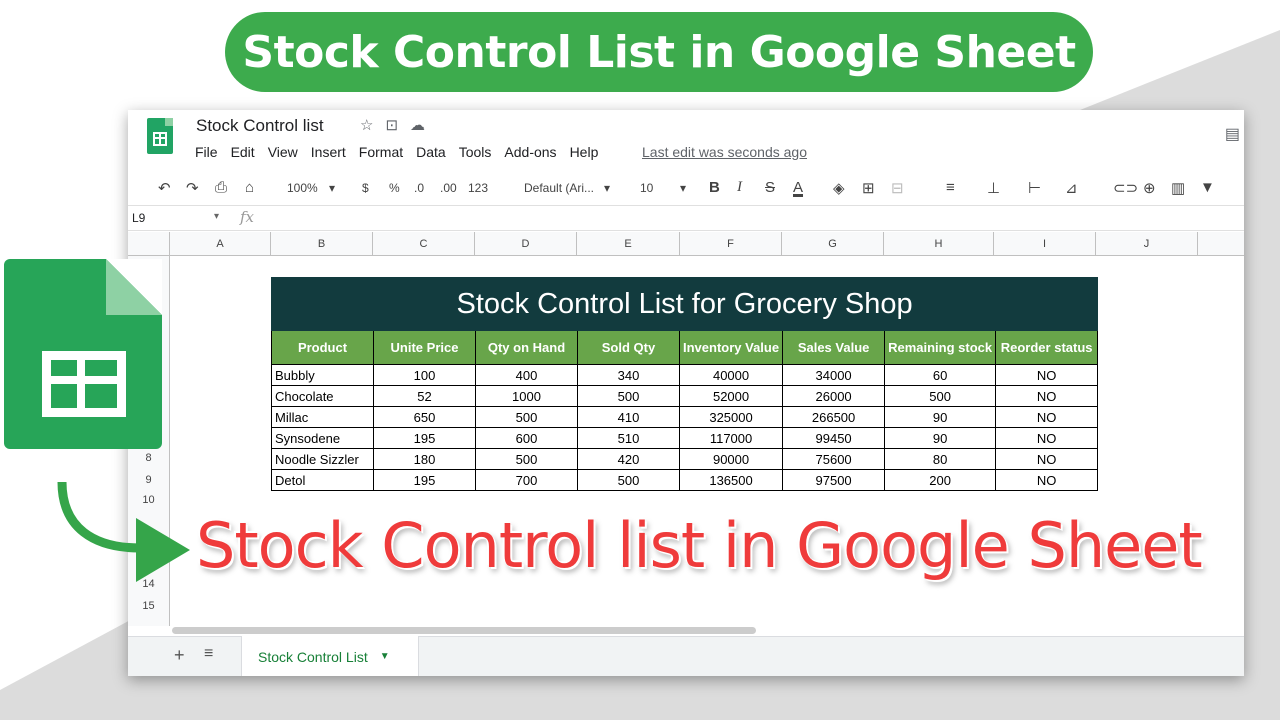 Image resolution: width=1280 pixels, height=720 pixels. I want to click on column-header: E, so click(628, 244).